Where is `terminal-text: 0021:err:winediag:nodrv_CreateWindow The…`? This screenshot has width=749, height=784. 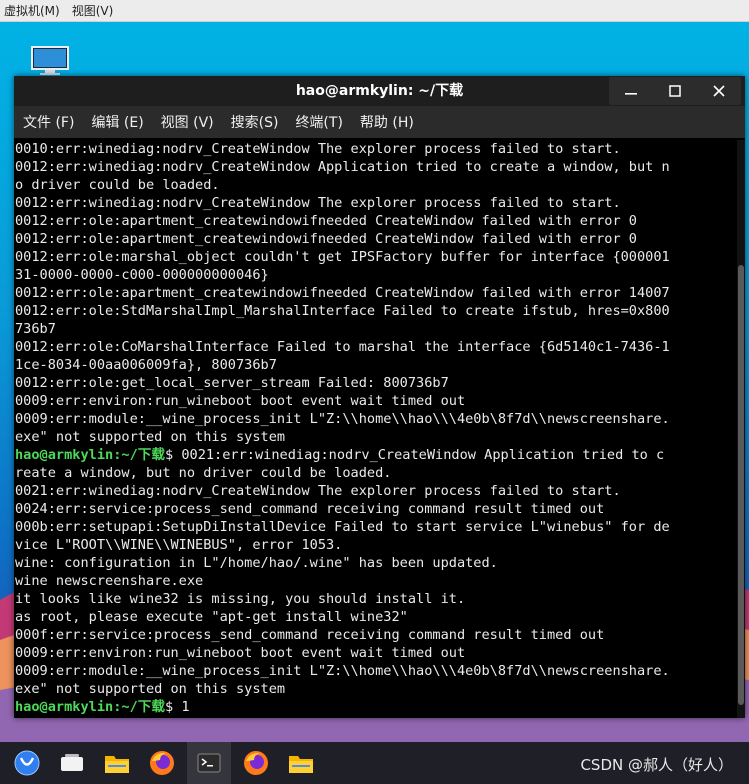 terminal-text: 0021:err:winediag:nodrv_CreateWindow The… is located at coordinates (318, 491).